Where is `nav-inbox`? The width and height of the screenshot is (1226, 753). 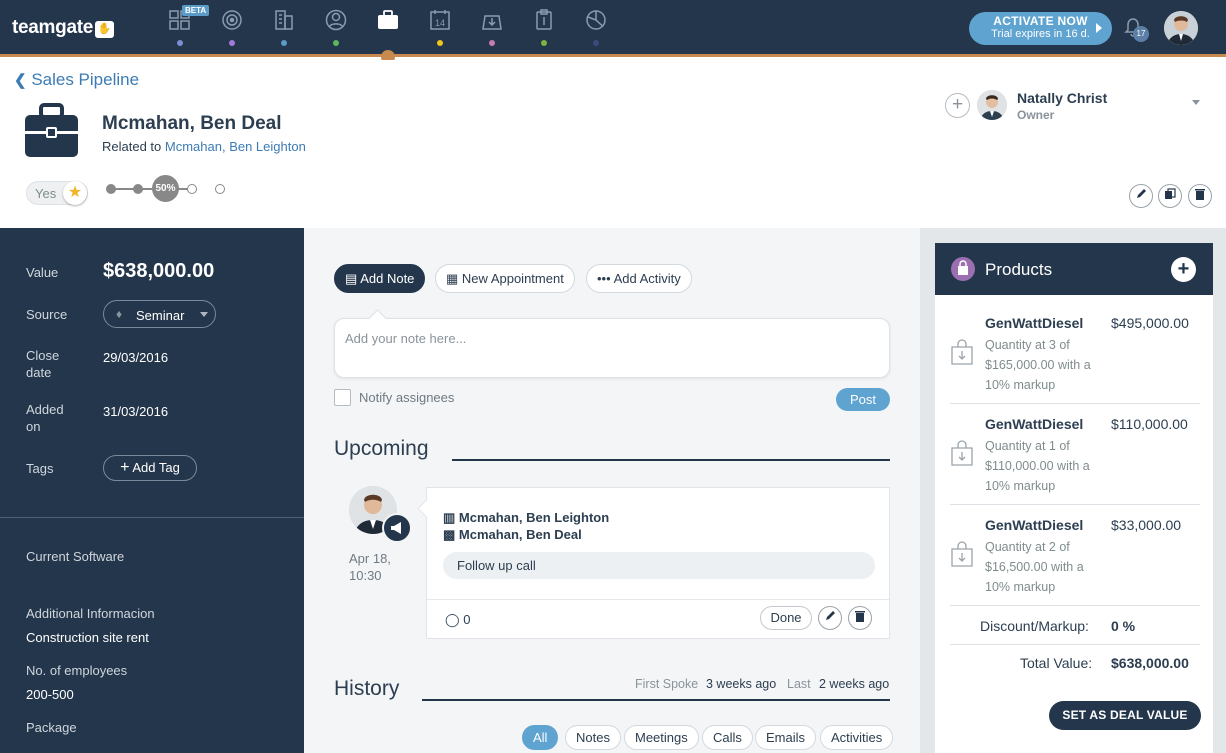 nav-inbox is located at coordinates (492, 28).